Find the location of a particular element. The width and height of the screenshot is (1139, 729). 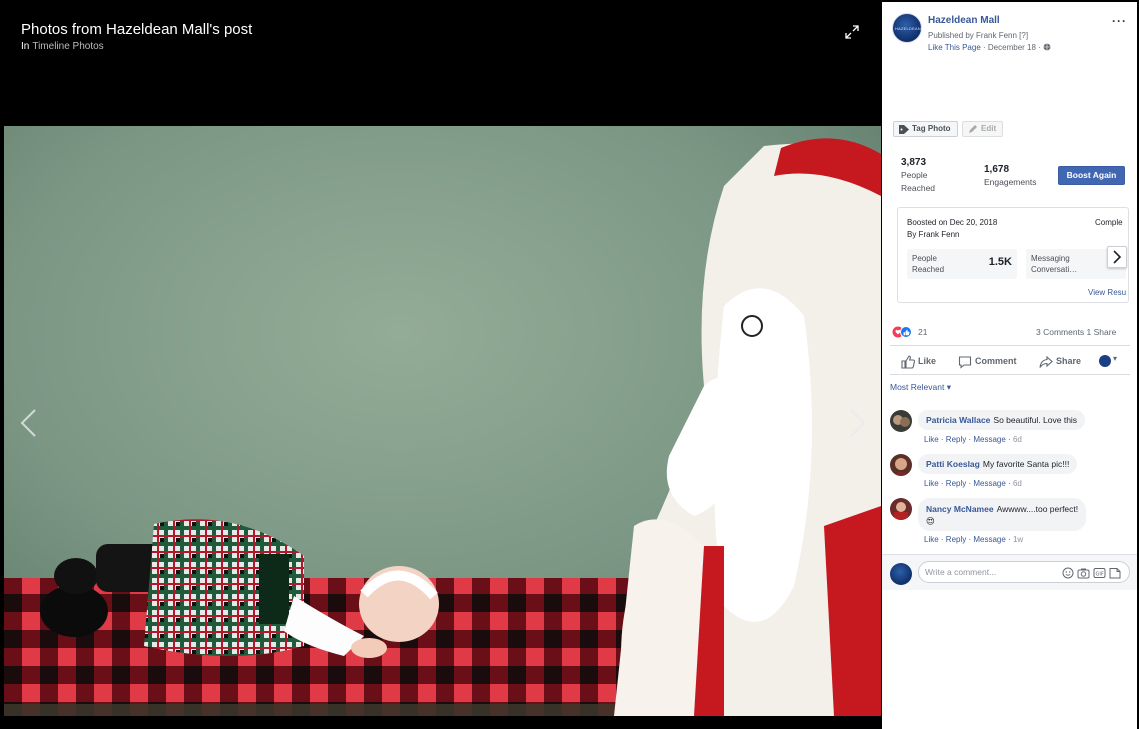

page-name: Hazeldean Mall is located at coordinates (964, 20).